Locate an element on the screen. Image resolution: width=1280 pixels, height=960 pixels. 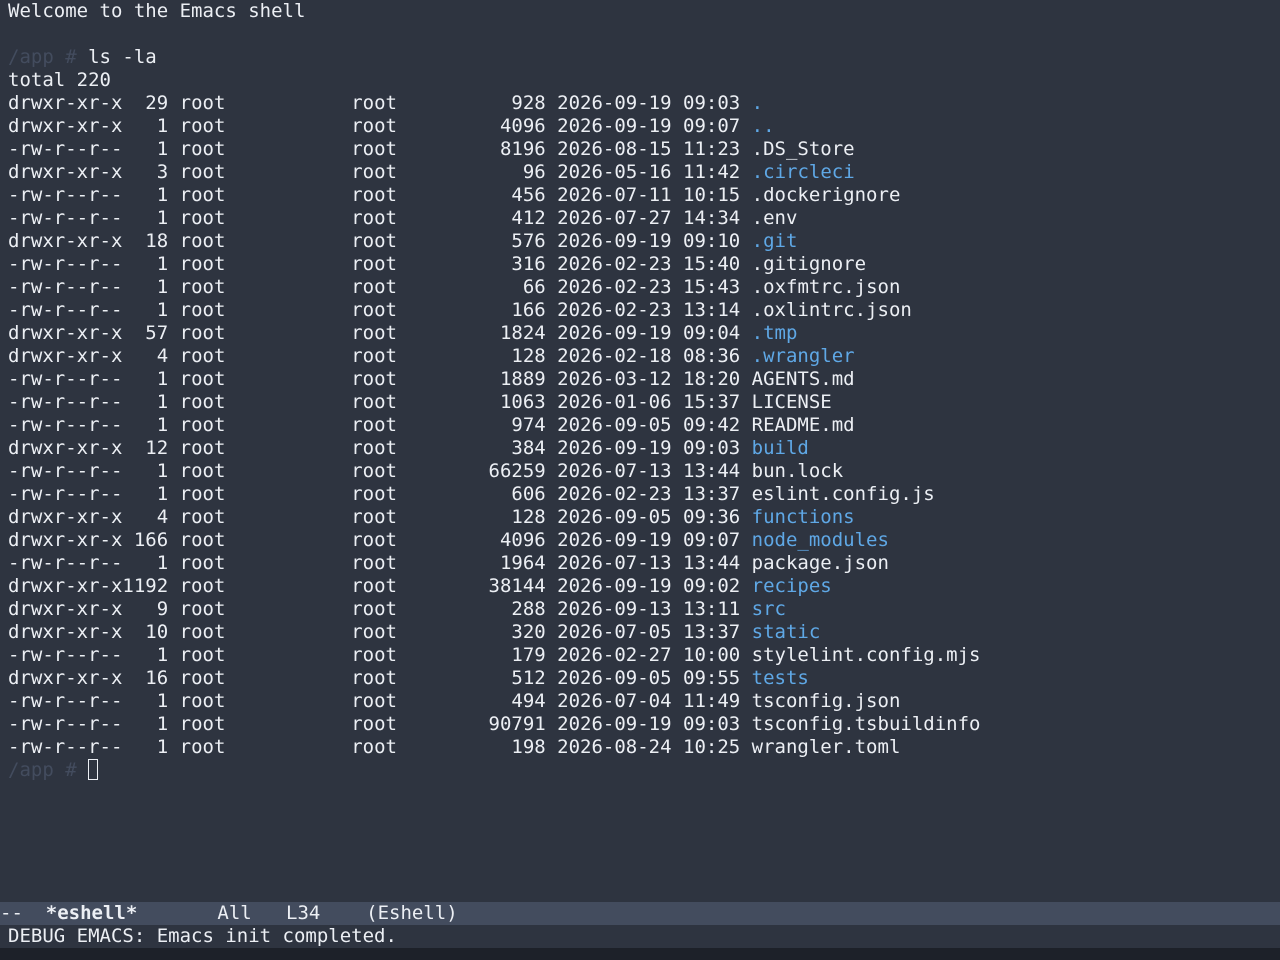
entry-directory-name: .tmp is located at coordinates (775, 333).